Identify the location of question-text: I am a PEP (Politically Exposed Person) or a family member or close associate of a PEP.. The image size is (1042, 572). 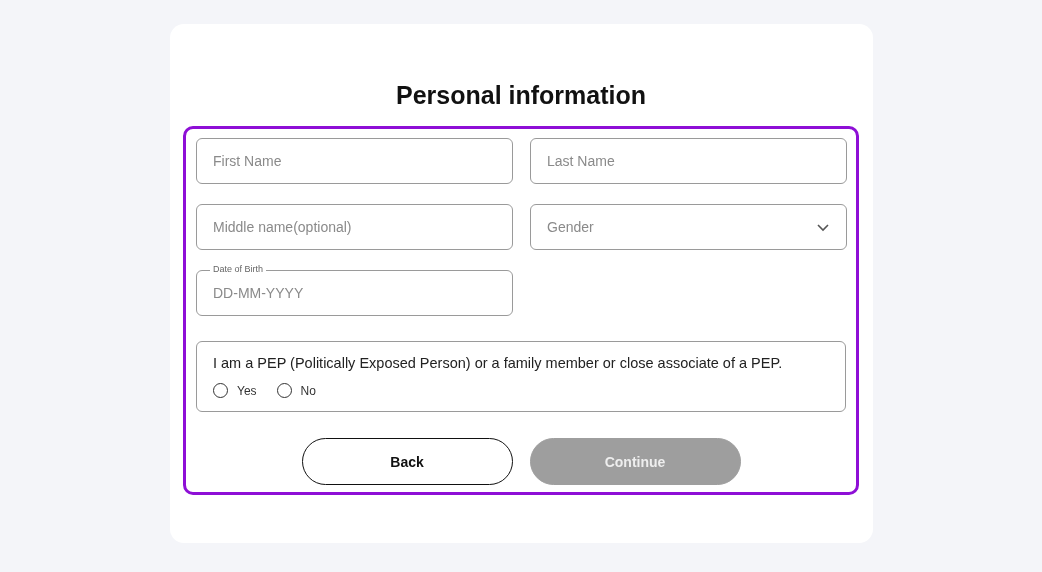
(498, 363).